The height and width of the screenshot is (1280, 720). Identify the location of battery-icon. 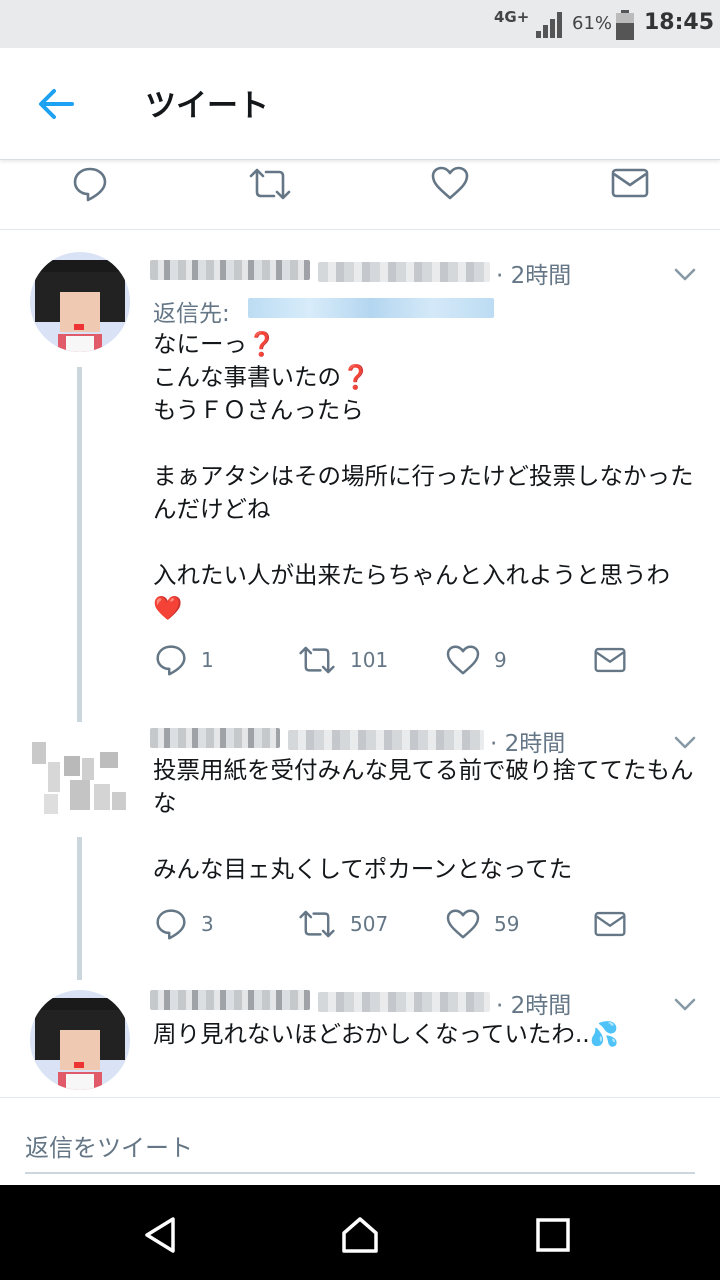
(625, 25).